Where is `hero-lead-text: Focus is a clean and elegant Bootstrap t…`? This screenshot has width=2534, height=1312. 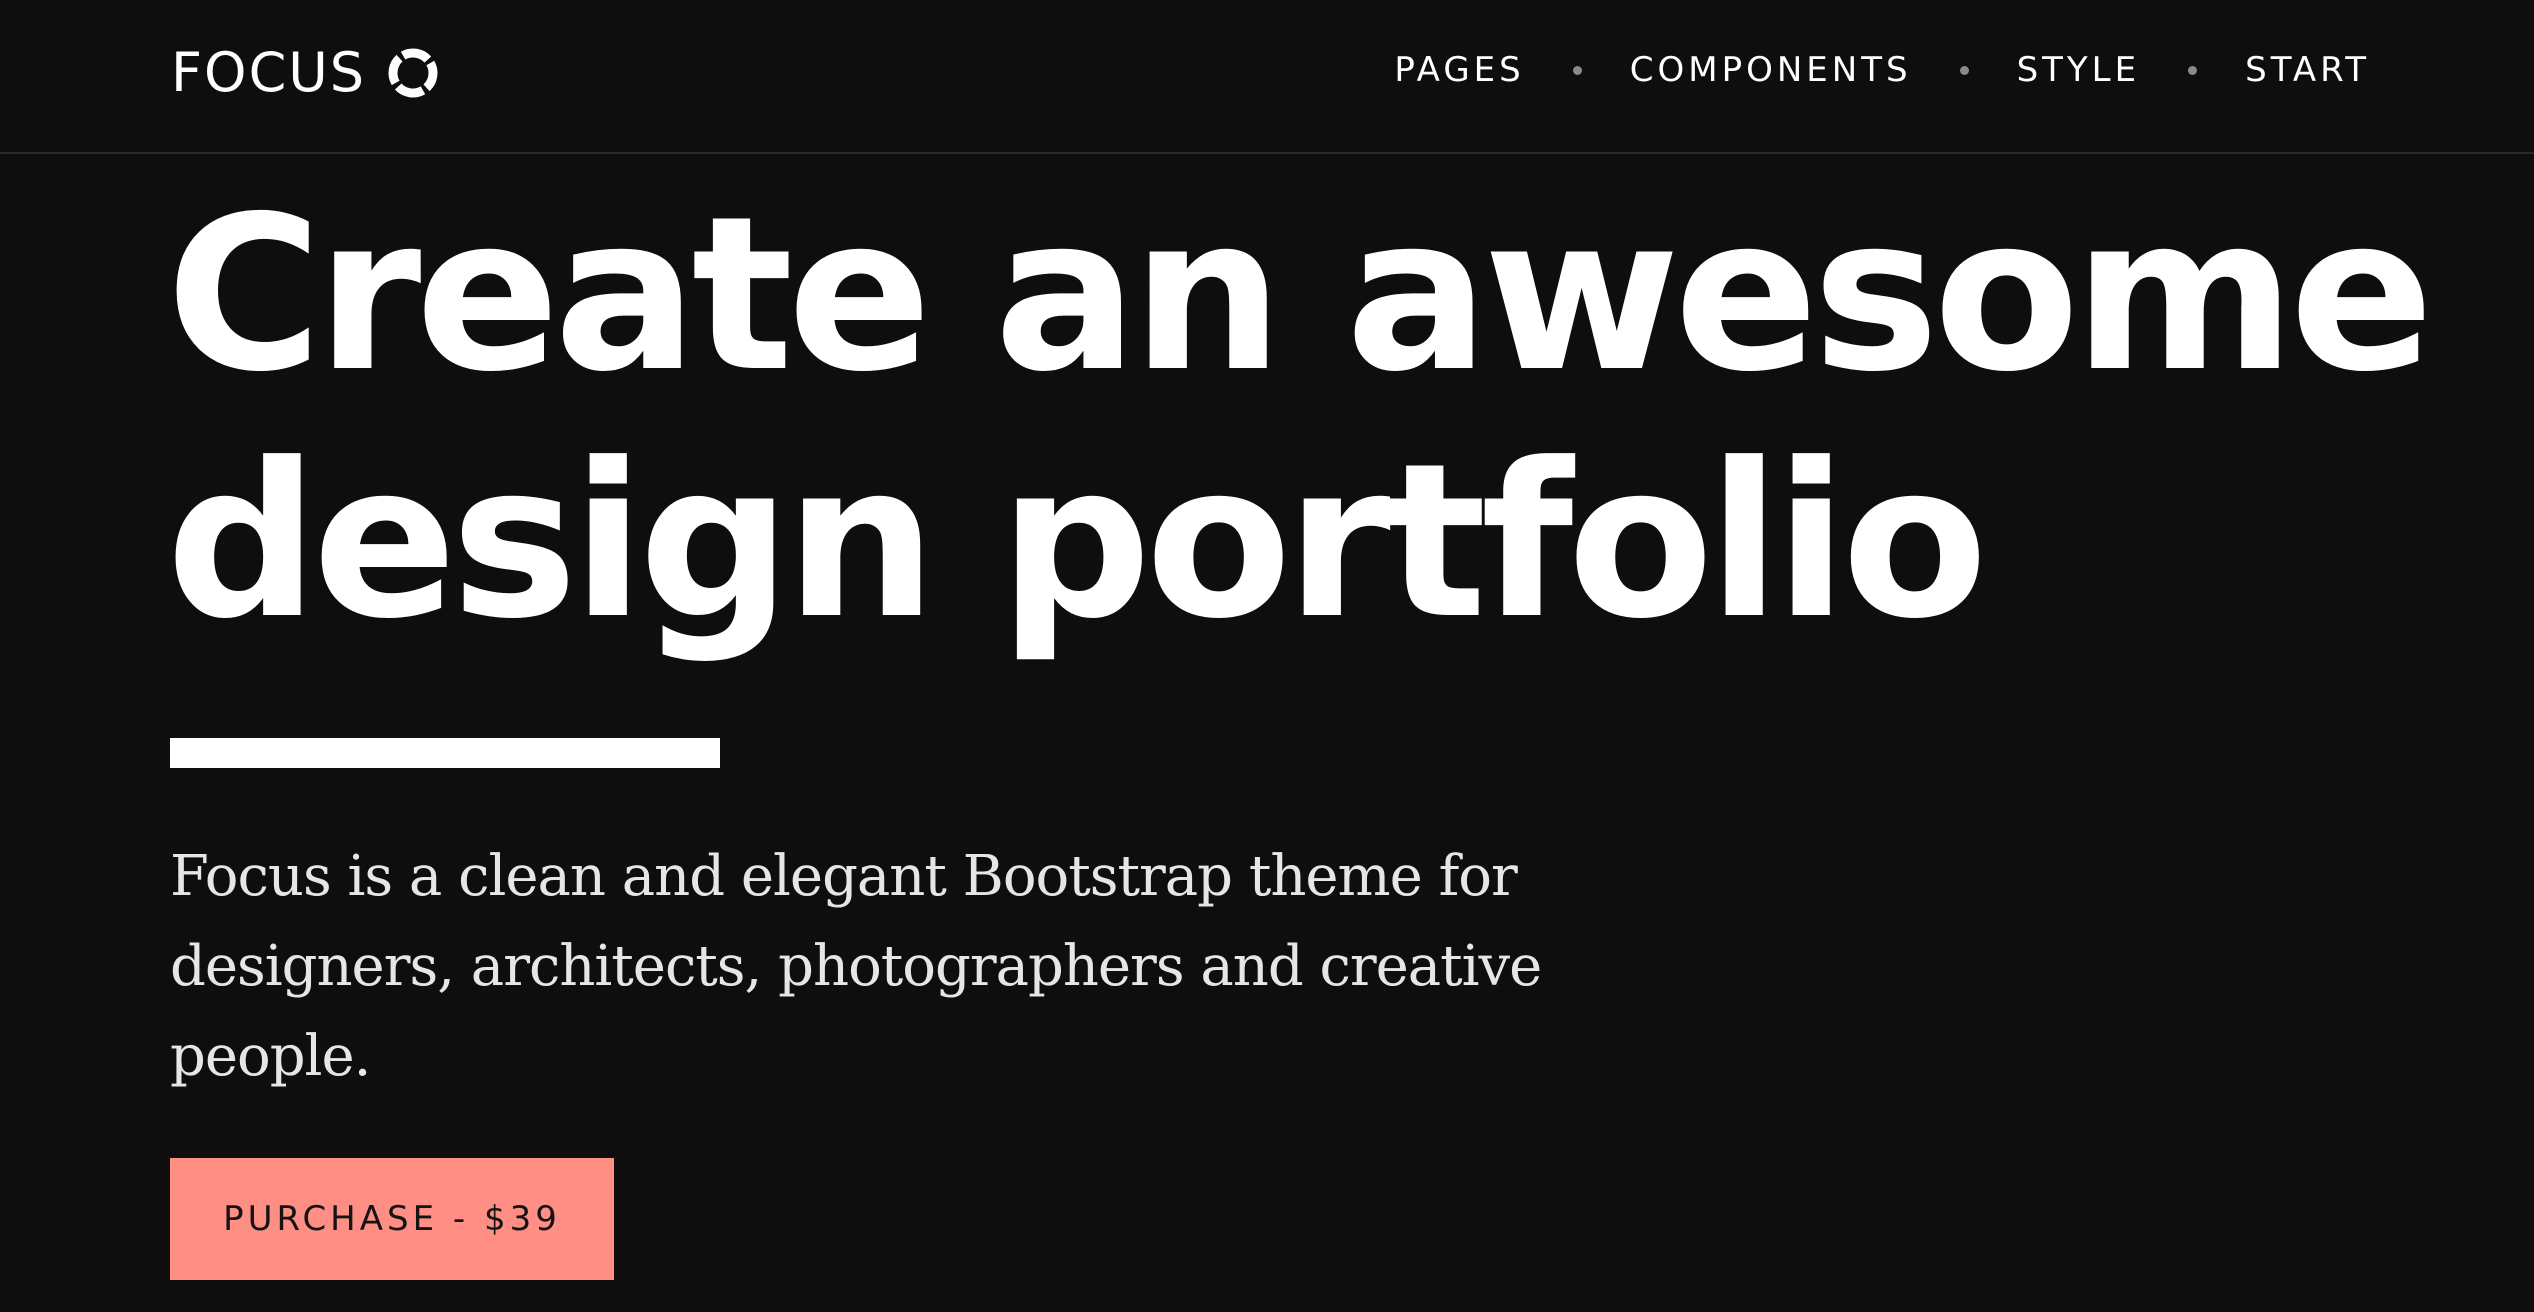
hero-lead-text: Focus is a clean and elegant Bootstrap t… is located at coordinates (870, 967).